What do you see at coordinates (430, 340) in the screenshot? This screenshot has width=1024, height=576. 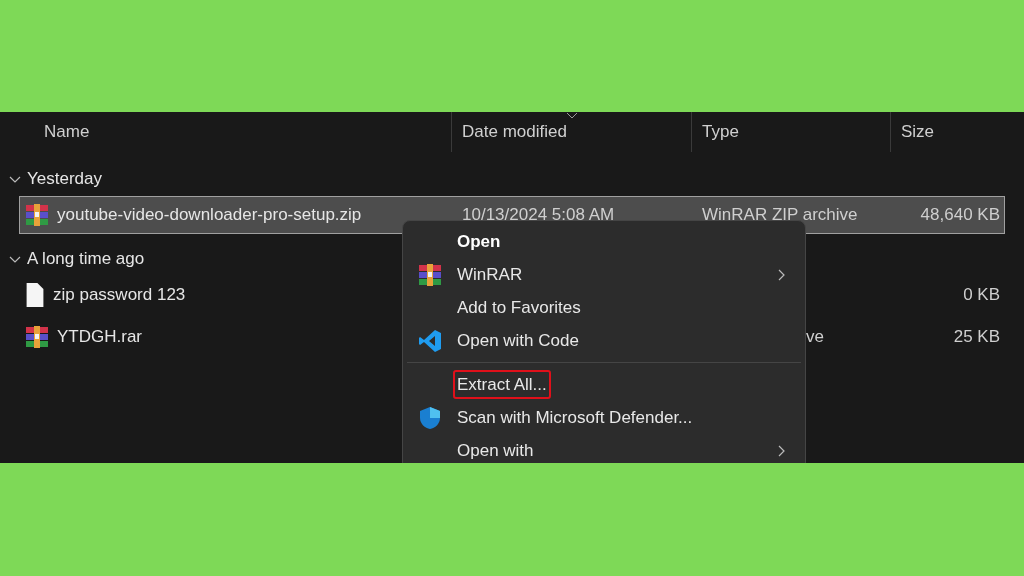 I see `code-editor-icon` at bounding box center [430, 340].